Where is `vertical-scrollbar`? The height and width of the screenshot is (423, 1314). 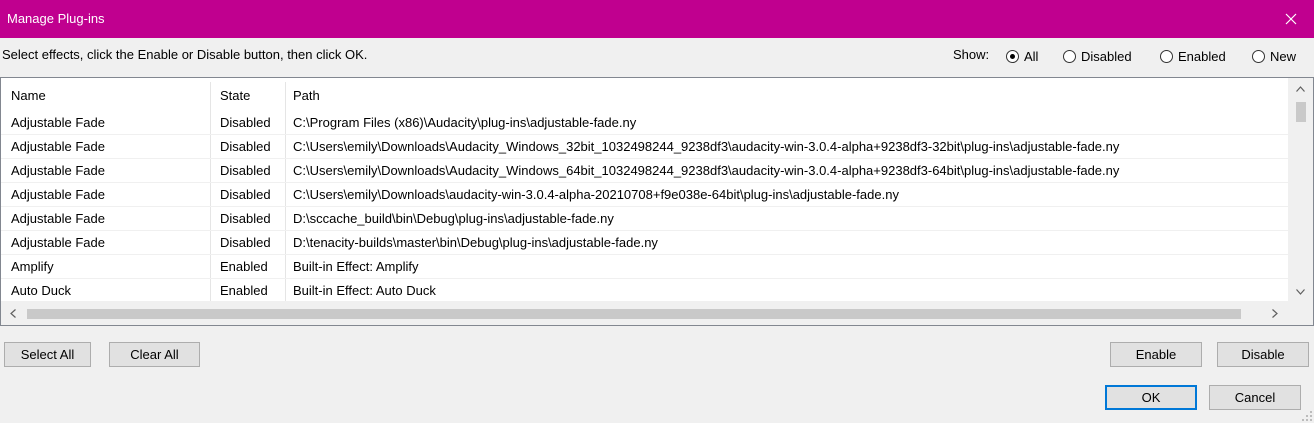
vertical-scrollbar is located at coordinates (1300, 190).